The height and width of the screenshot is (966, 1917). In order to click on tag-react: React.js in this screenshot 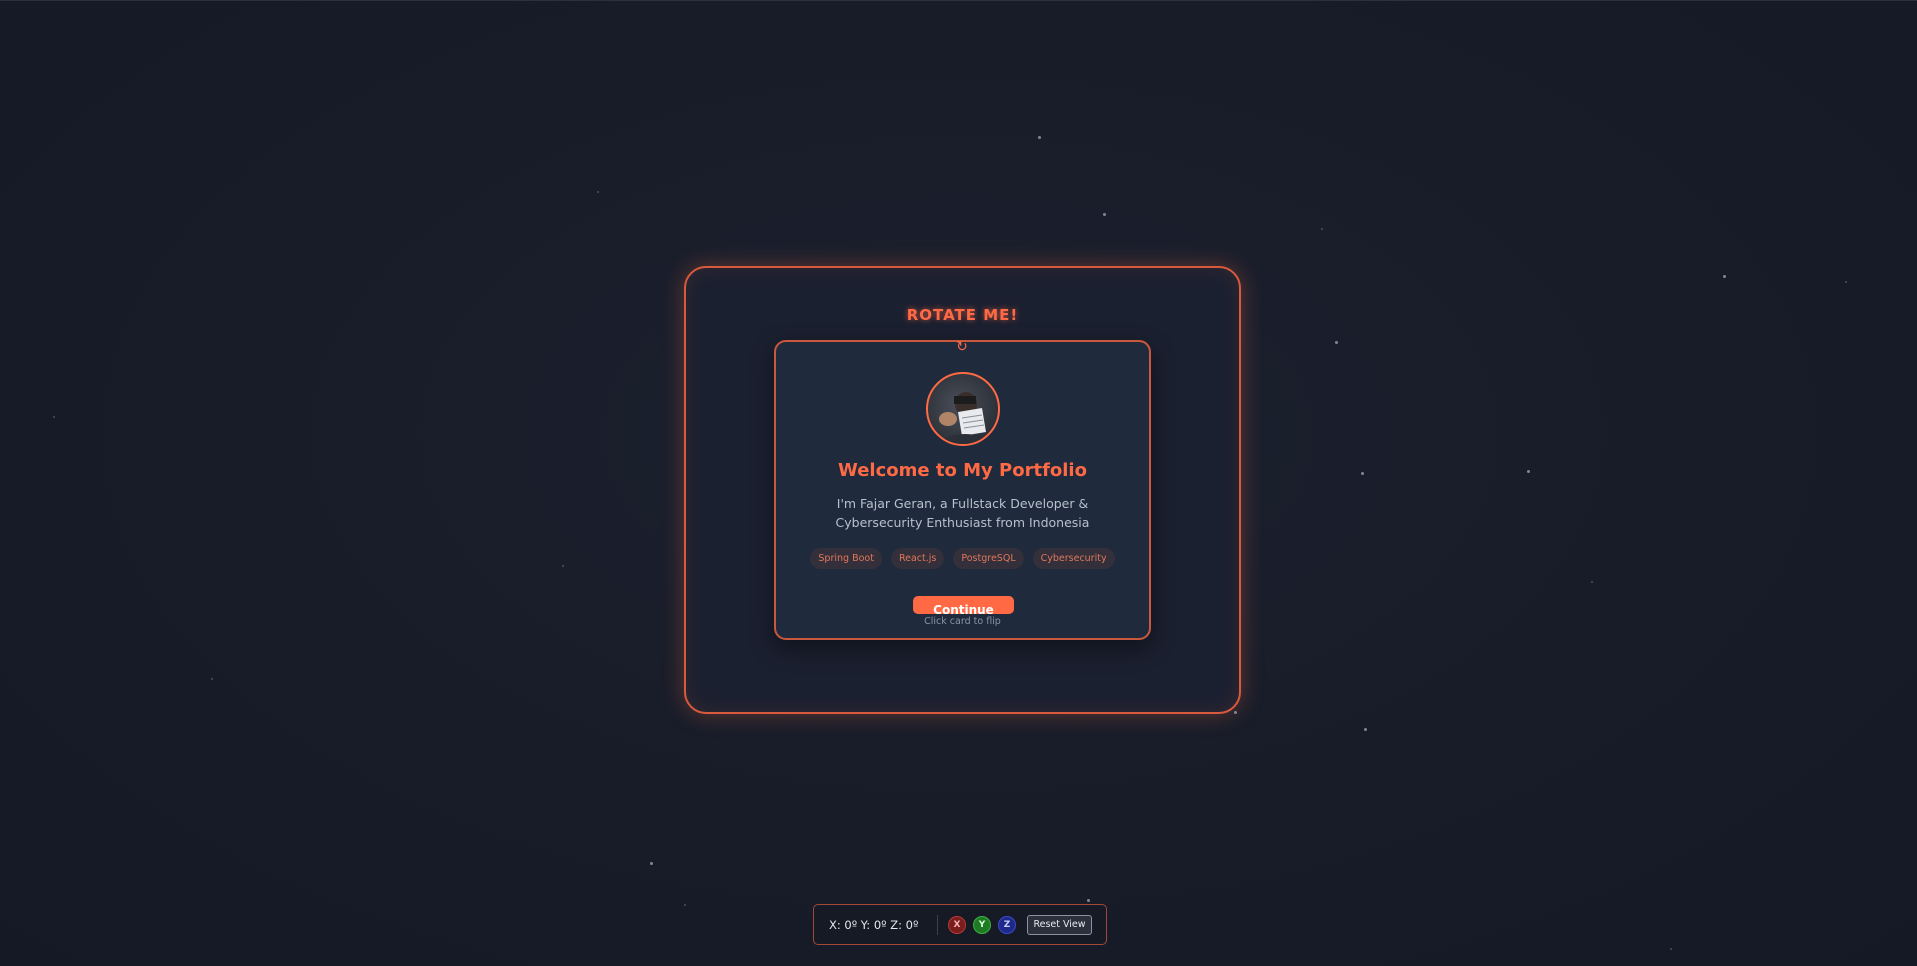, I will do `click(917, 558)`.